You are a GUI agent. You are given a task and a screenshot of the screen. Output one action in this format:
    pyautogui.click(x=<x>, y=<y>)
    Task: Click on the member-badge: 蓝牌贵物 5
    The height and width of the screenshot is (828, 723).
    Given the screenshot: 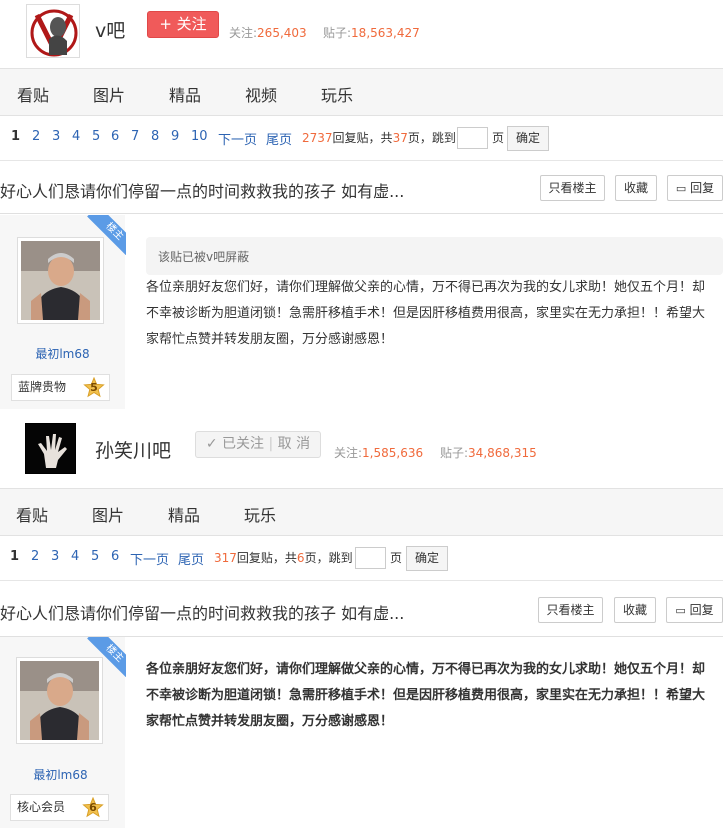 What is the action you would take?
    pyautogui.click(x=60, y=387)
    